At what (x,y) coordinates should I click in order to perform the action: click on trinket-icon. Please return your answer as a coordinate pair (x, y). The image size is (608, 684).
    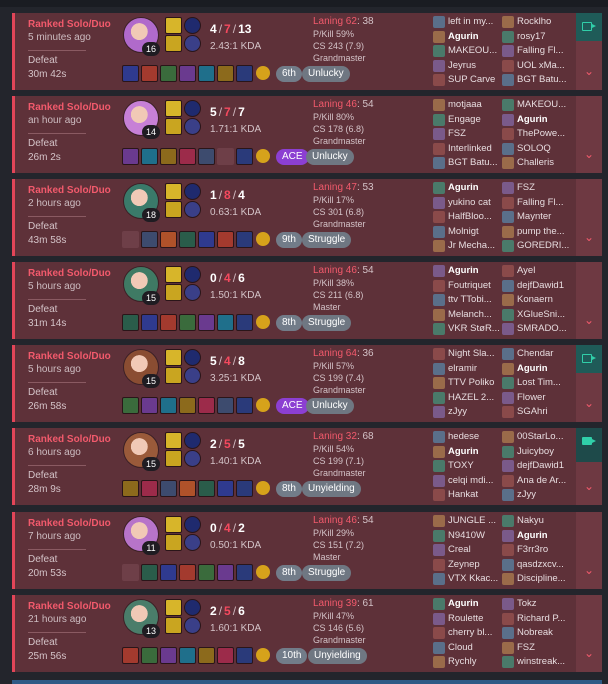
    Looking at the image, I should click on (244, 572).